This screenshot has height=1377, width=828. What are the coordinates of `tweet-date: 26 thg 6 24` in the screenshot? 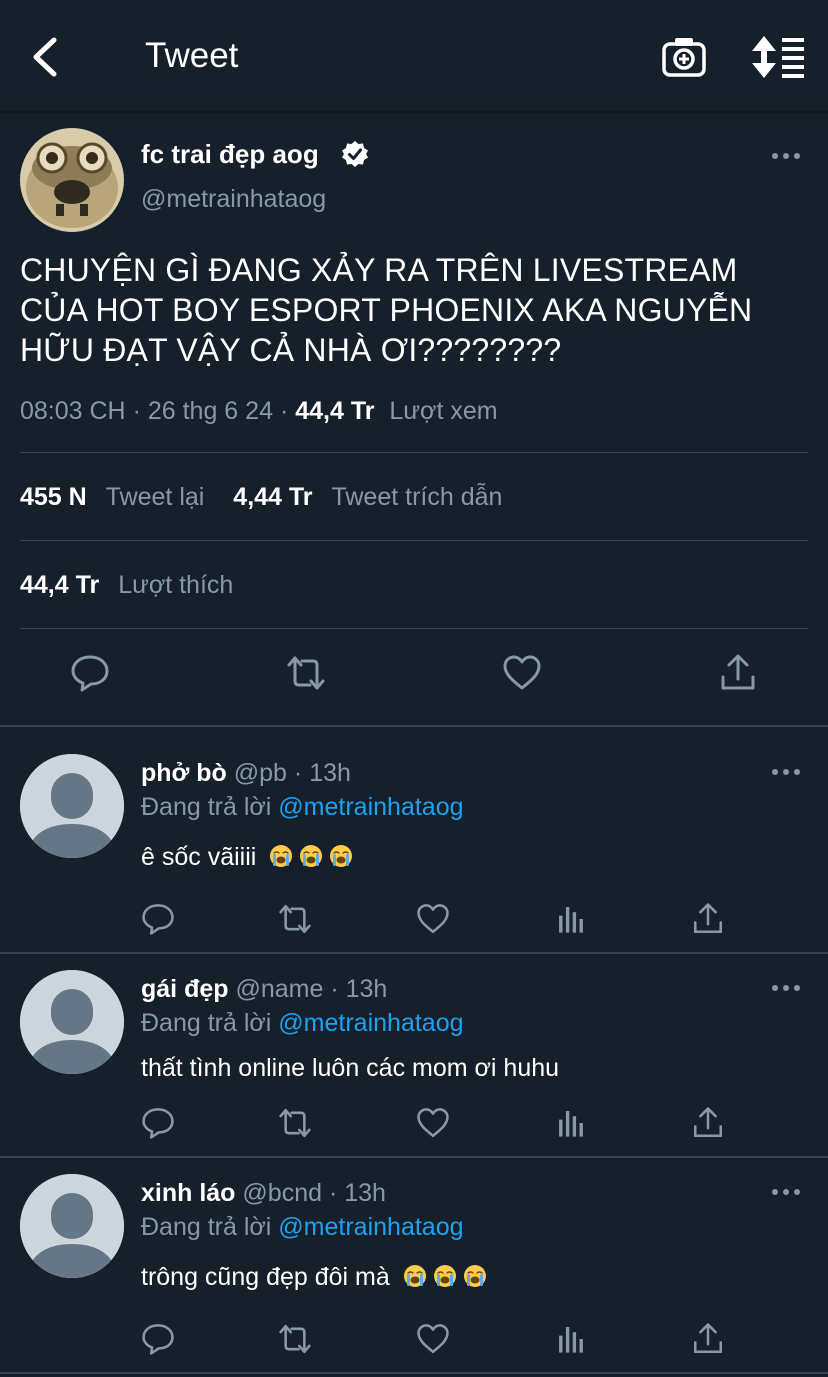 It's located at (210, 411).